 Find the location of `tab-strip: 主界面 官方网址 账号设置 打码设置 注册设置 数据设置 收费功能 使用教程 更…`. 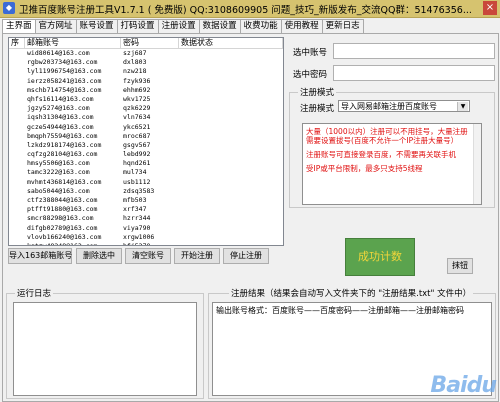

tab-strip: 主界面 官方网址 账号设置 打码设置 注册设置 数据设置 收费功能 使用教程 更… is located at coordinates (183, 26).